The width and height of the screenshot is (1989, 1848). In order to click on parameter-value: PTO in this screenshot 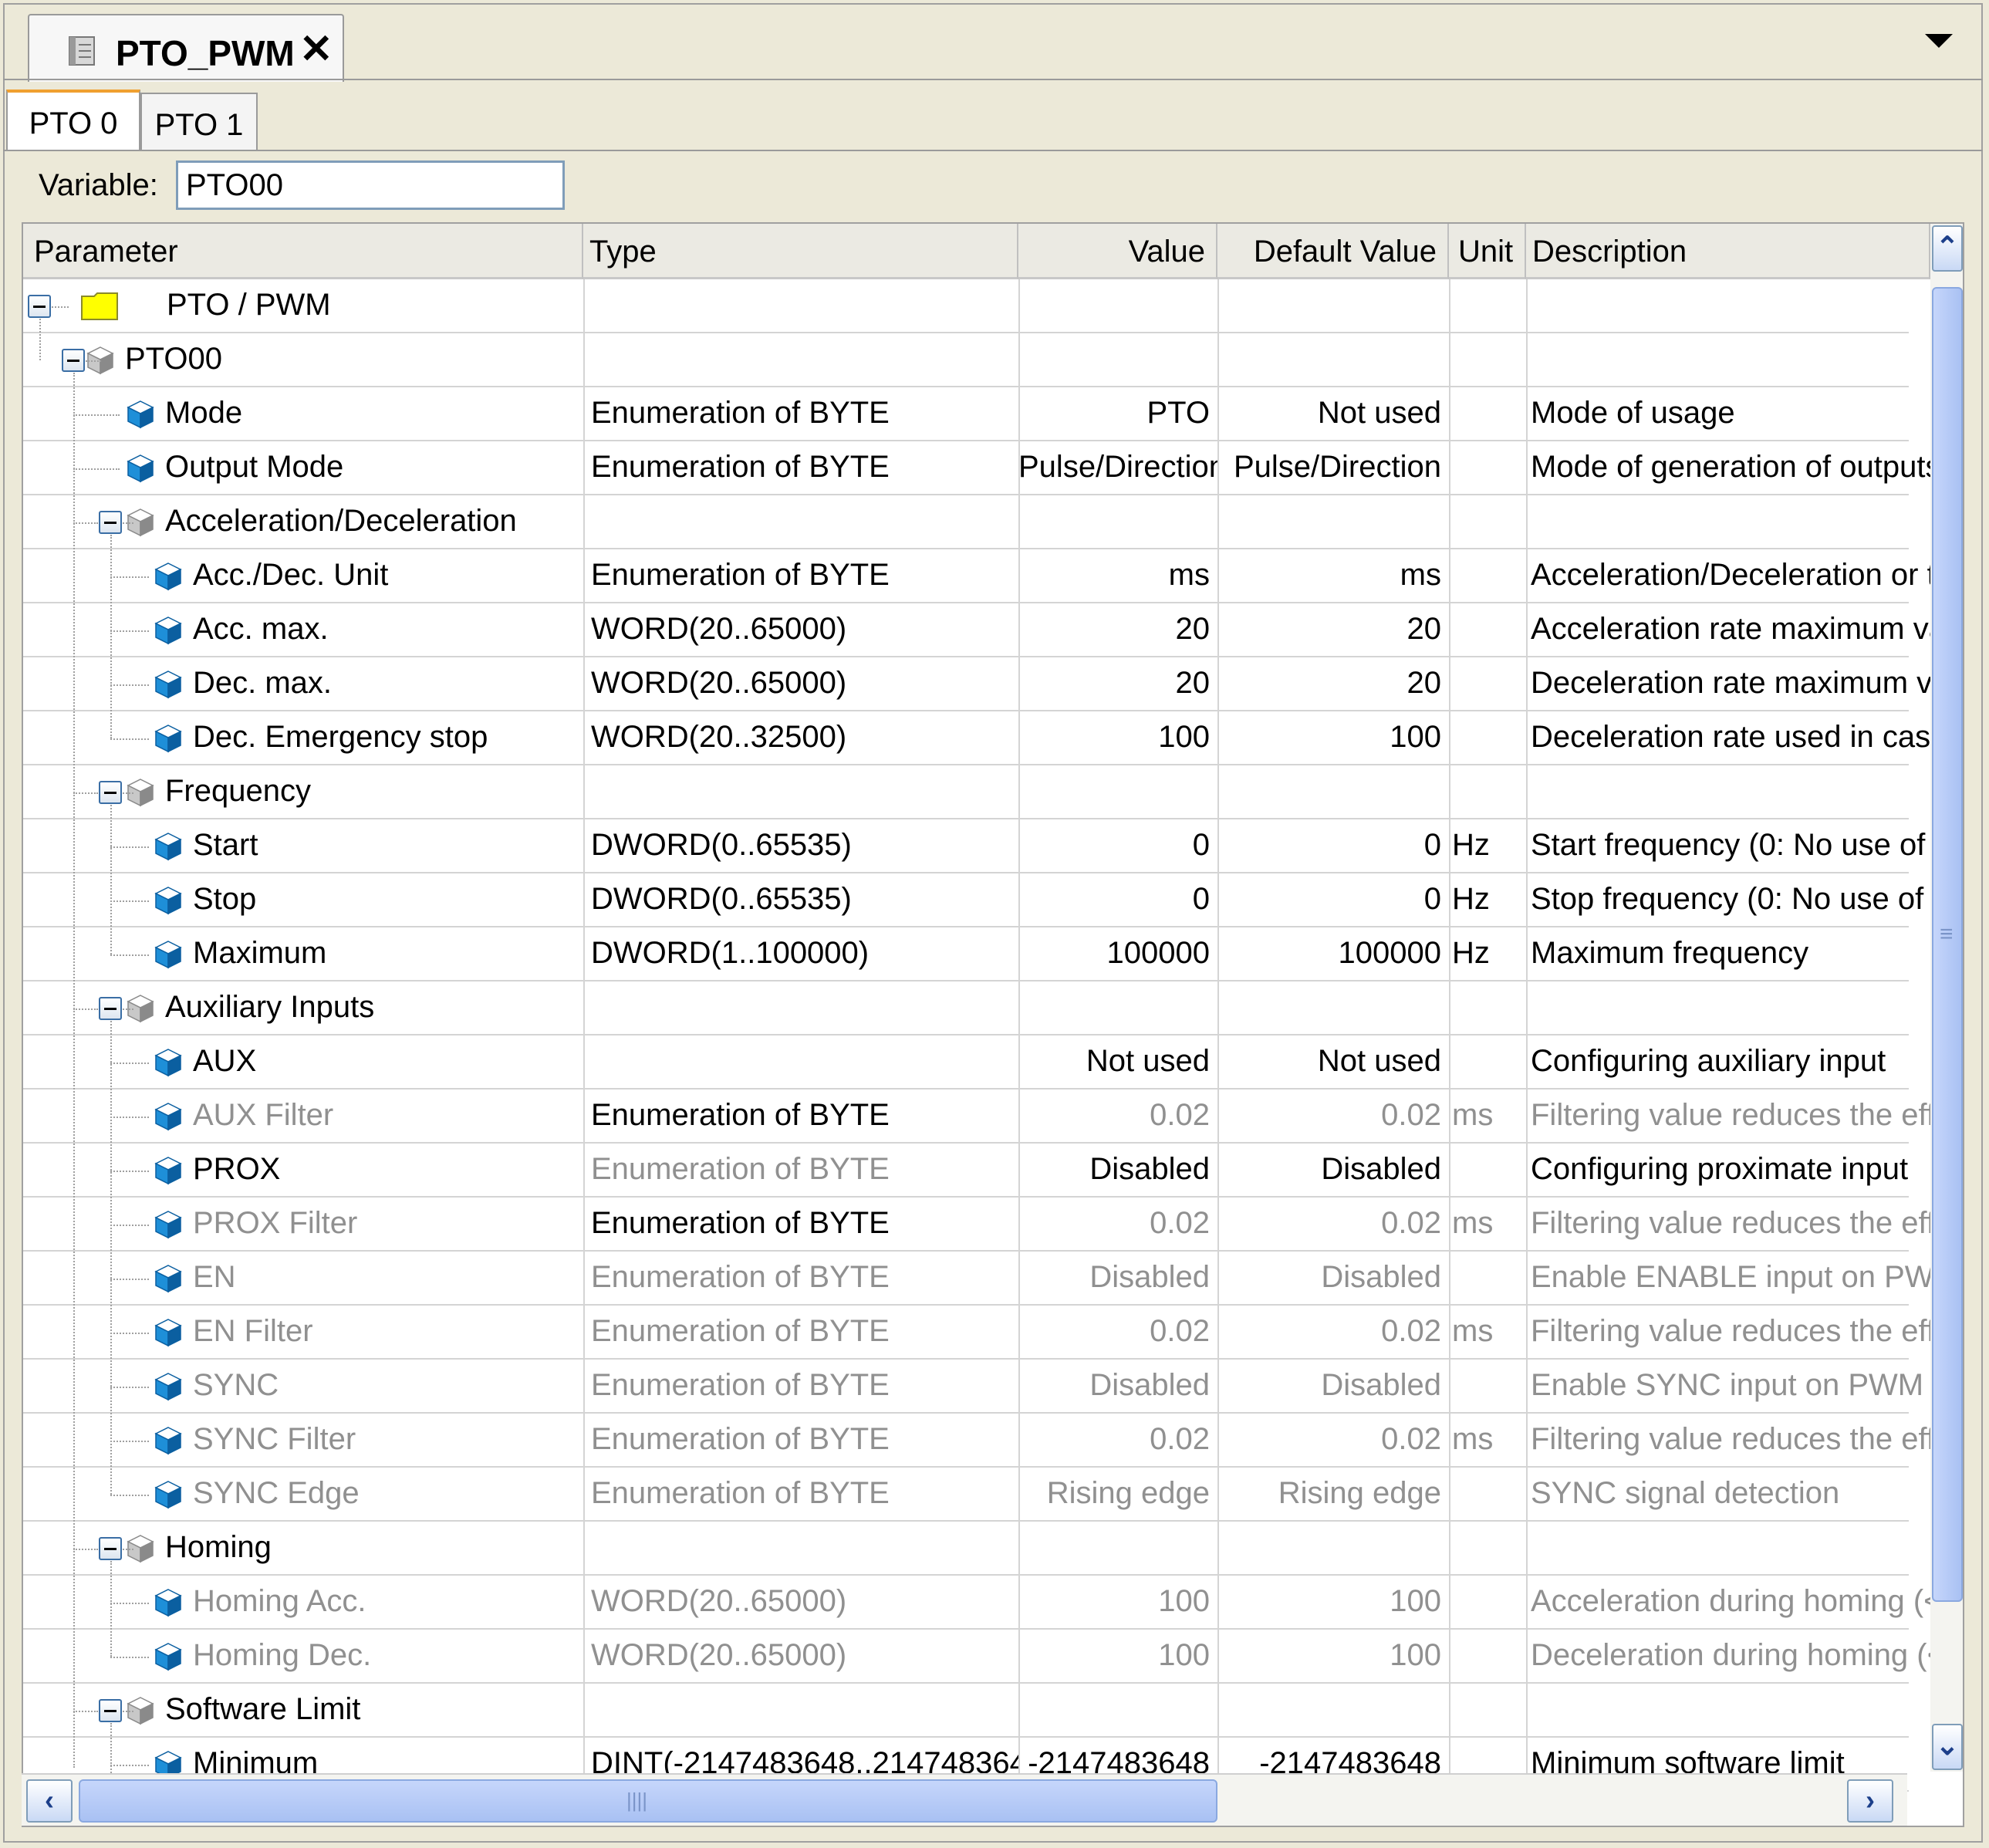, I will do `click(1117, 414)`.